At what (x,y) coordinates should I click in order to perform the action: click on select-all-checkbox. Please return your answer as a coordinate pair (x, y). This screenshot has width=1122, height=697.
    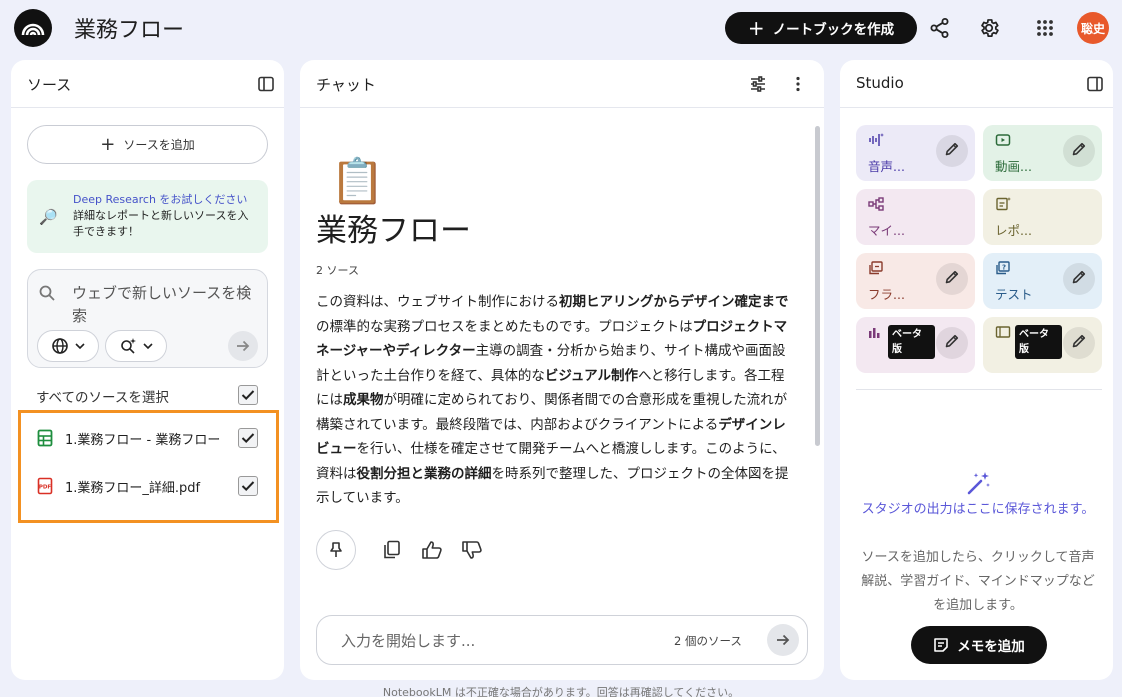
    Looking at the image, I should click on (248, 395).